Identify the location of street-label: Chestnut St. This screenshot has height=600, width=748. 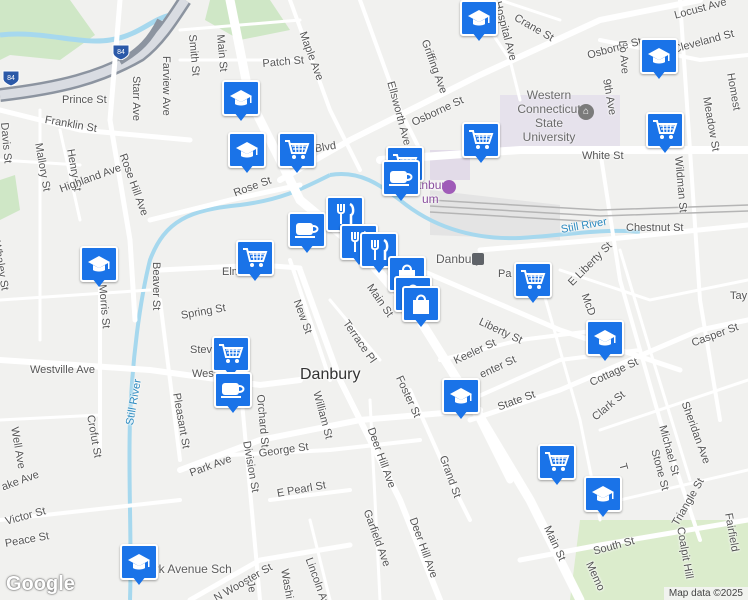
(655, 228).